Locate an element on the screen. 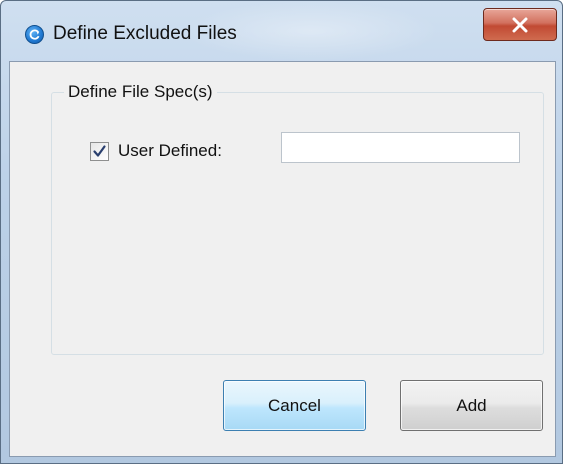  title-bar: Define Excluded Files is located at coordinates (281, 31).